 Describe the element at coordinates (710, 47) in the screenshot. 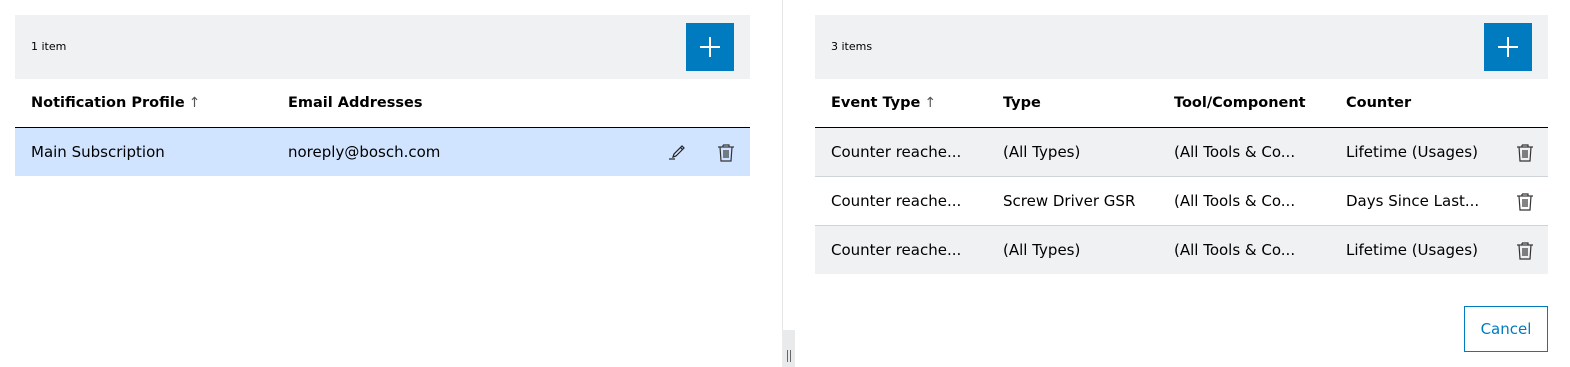

I see `add-profile-button` at that location.